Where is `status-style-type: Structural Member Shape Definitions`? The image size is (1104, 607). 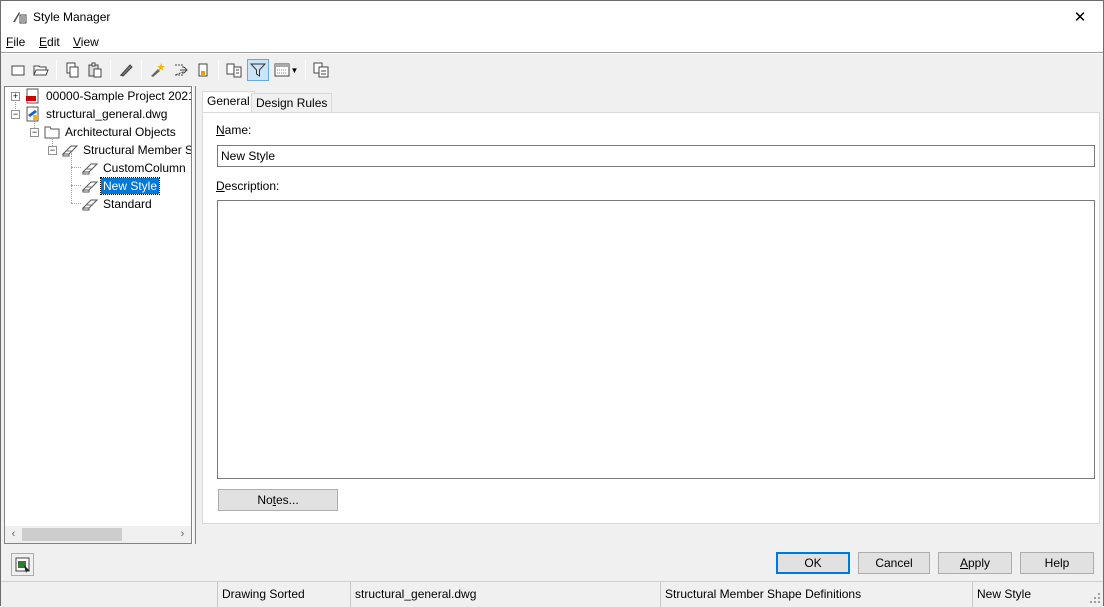
status-style-type: Structural Member Shape Definitions is located at coordinates (816, 594).